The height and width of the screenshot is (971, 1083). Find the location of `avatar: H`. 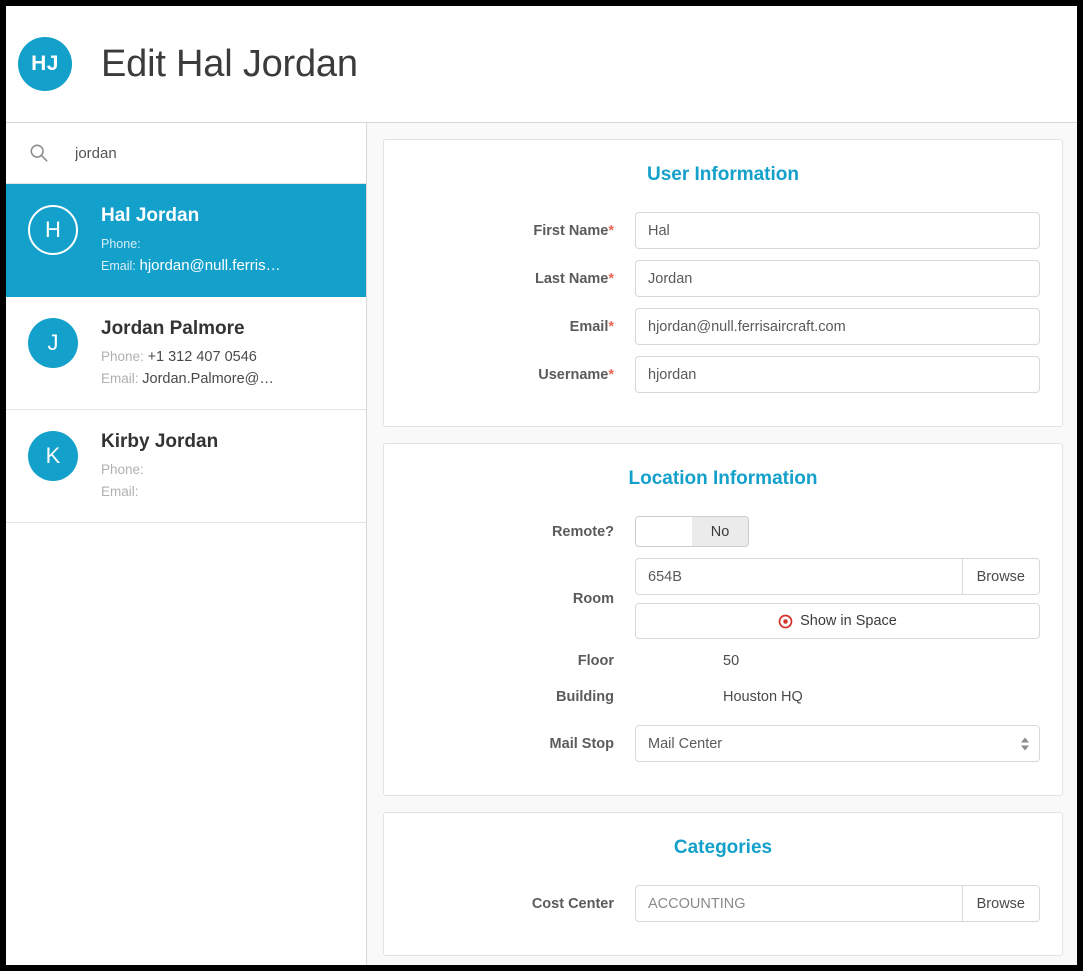

avatar: H is located at coordinates (53, 230).